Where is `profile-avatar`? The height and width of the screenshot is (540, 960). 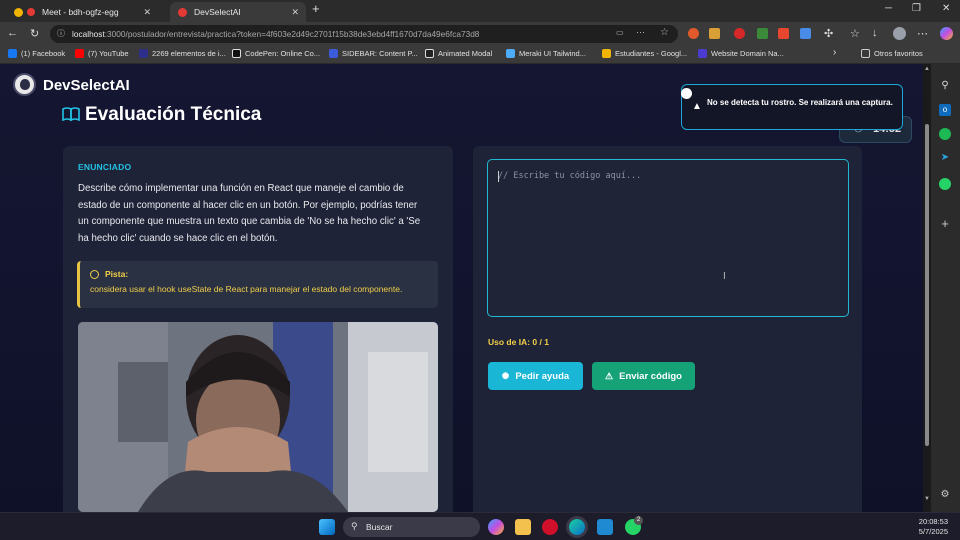
profile-avatar is located at coordinates (899, 33).